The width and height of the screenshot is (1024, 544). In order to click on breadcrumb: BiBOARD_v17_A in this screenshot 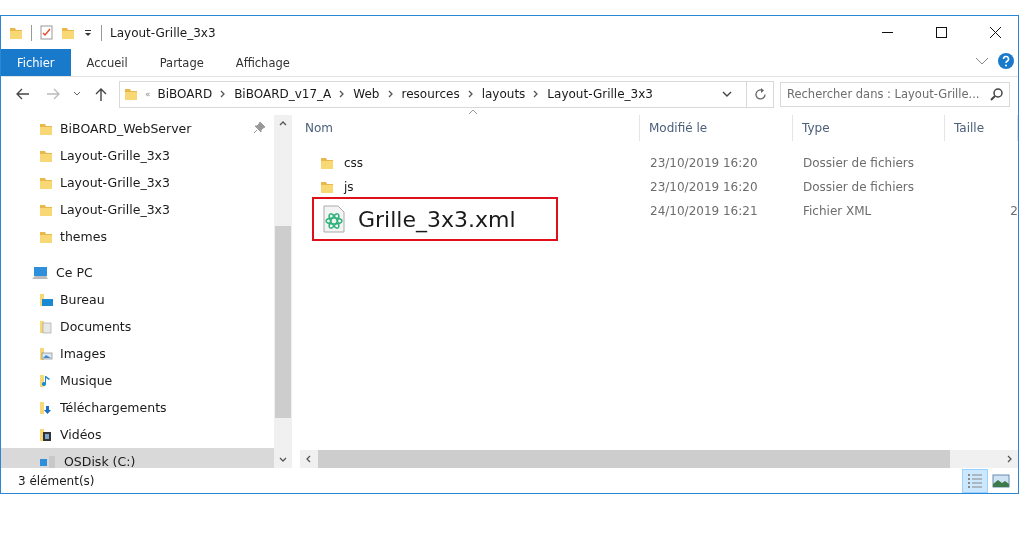, I will do `click(283, 94)`.